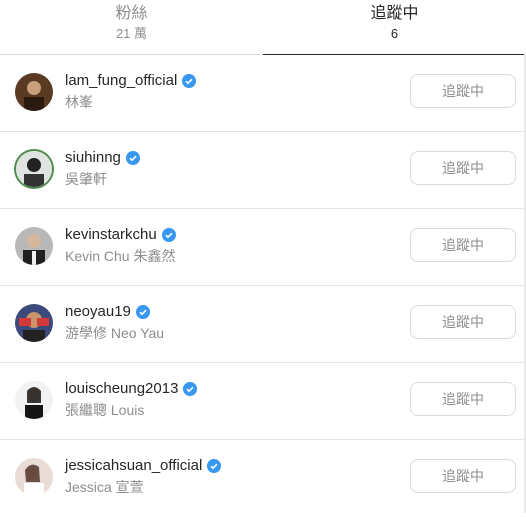  I want to click on full-name: 吳肇軒, so click(86, 179).